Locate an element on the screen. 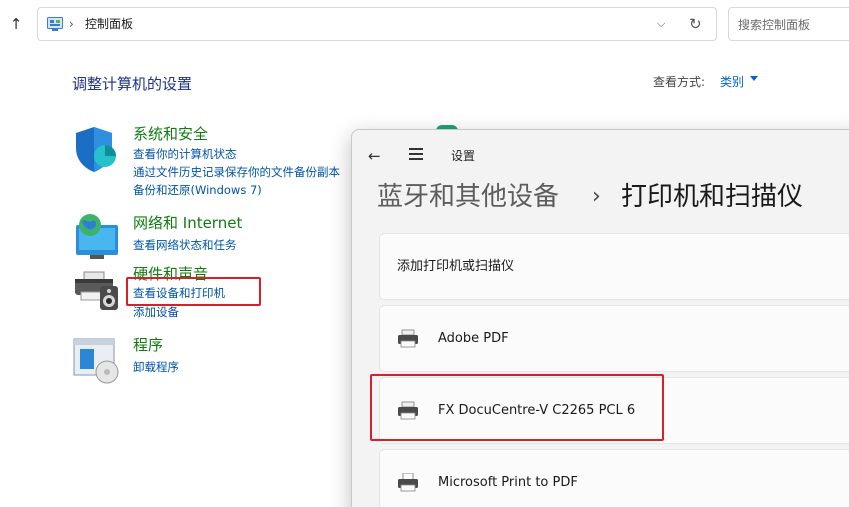 The width and height of the screenshot is (849, 507). link-devices-printers: 查看设备和打印机 is located at coordinates (179, 293).